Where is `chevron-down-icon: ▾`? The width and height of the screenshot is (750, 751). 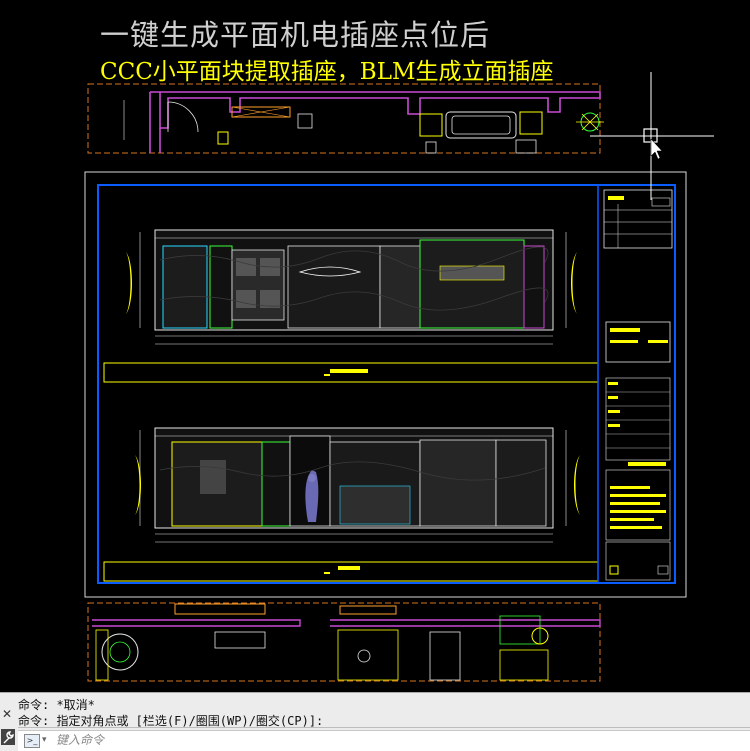
chevron-down-icon: ▾ is located at coordinates (44, 740).